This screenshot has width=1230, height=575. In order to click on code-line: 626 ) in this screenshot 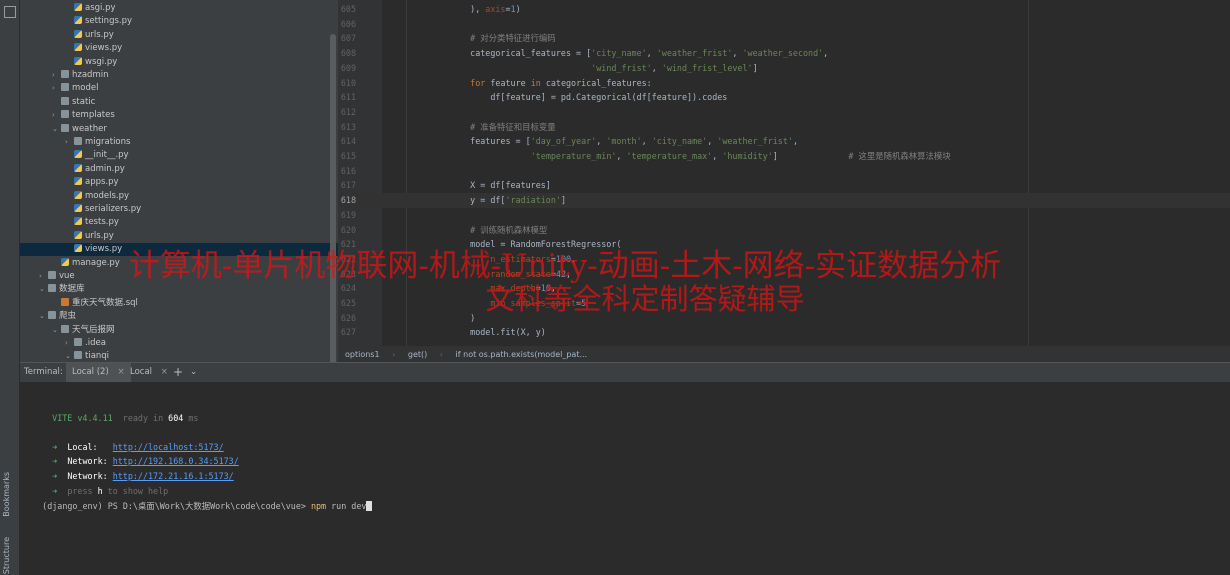, I will do `click(784, 318)`.